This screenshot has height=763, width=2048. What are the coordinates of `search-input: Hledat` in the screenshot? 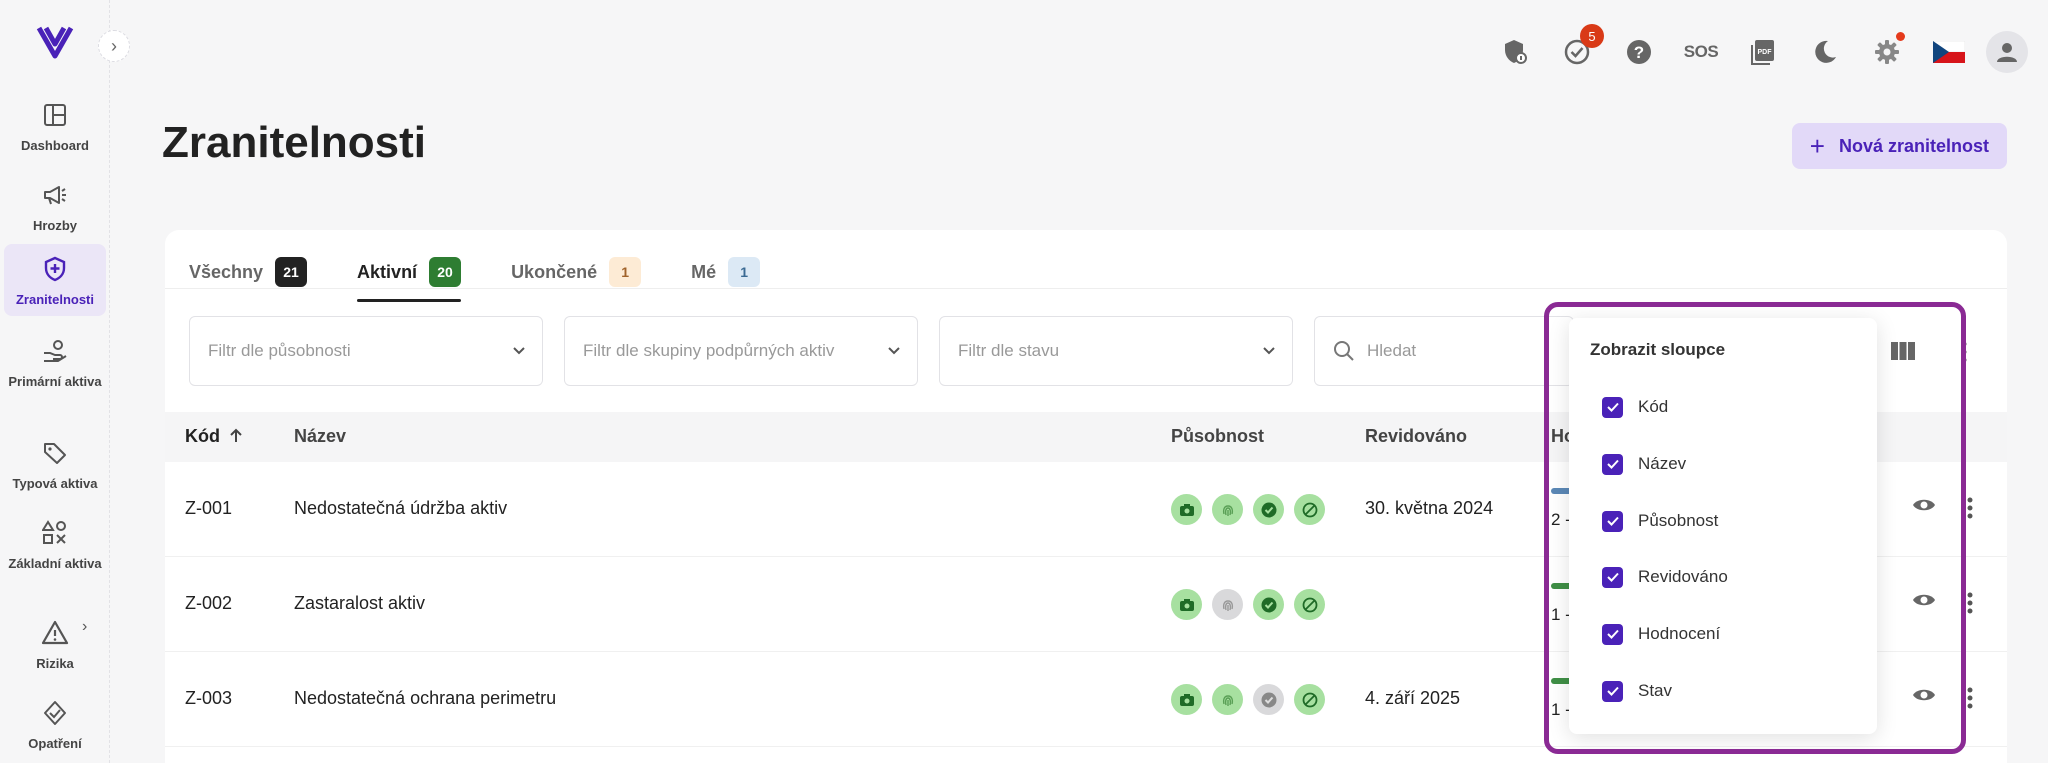 It's located at (1444, 351).